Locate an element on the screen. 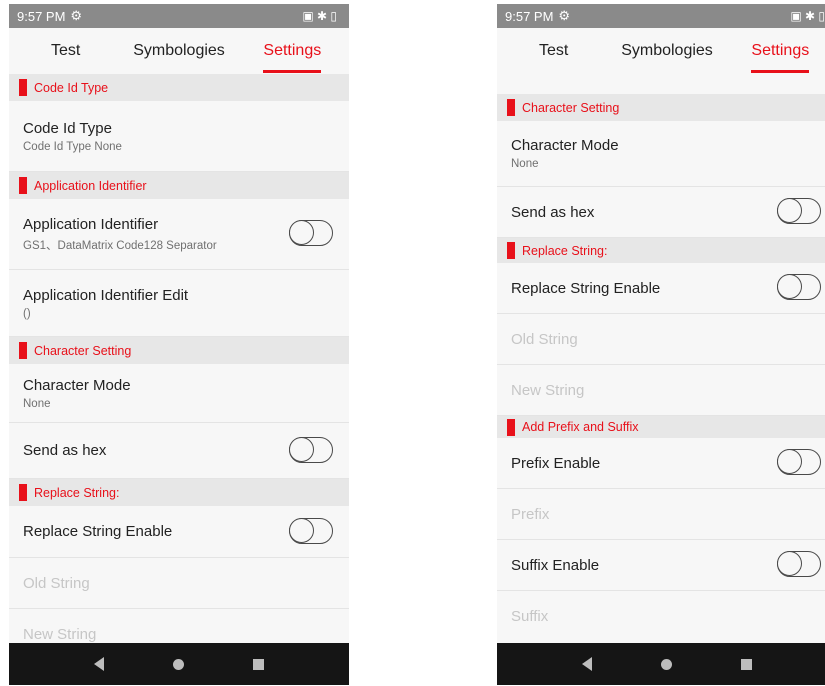  section-title: Code Id Type is located at coordinates (71, 87).